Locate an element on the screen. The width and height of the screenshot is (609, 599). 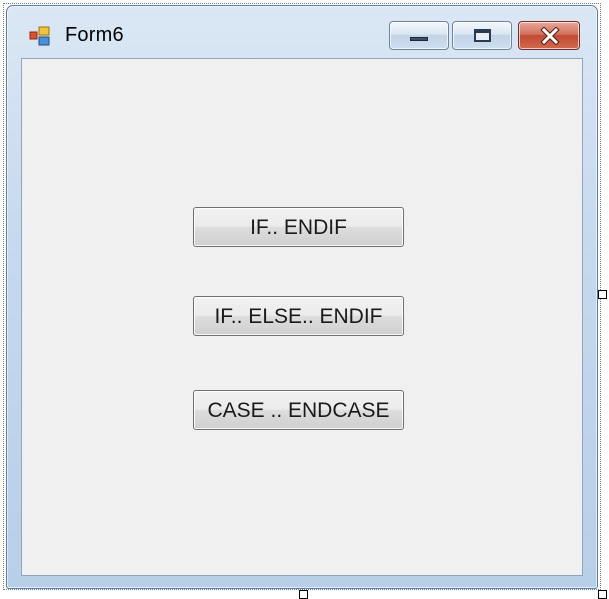
close-button is located at coordinates (549, 35).